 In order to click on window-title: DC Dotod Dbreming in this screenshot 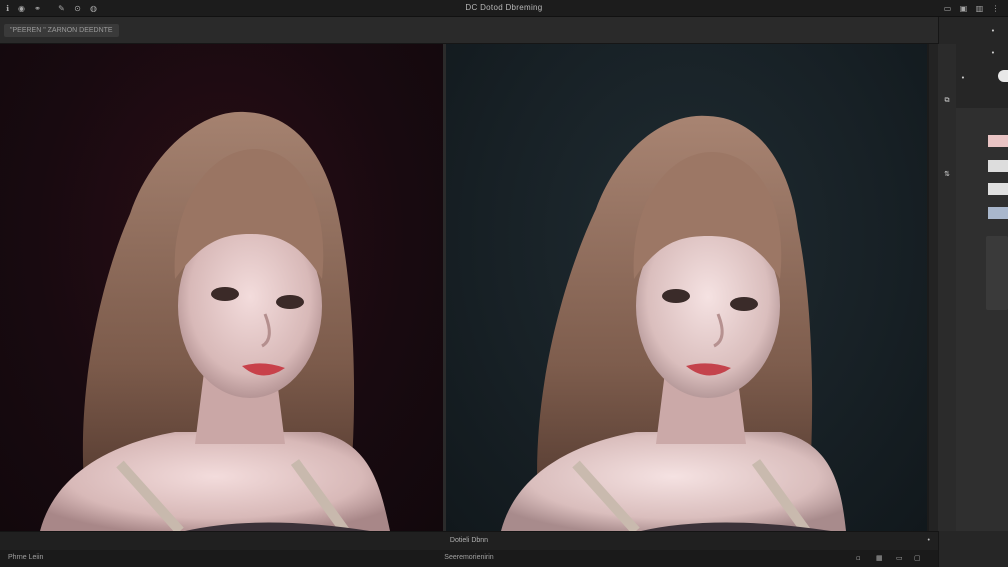, I will do `click(504, 7)`.